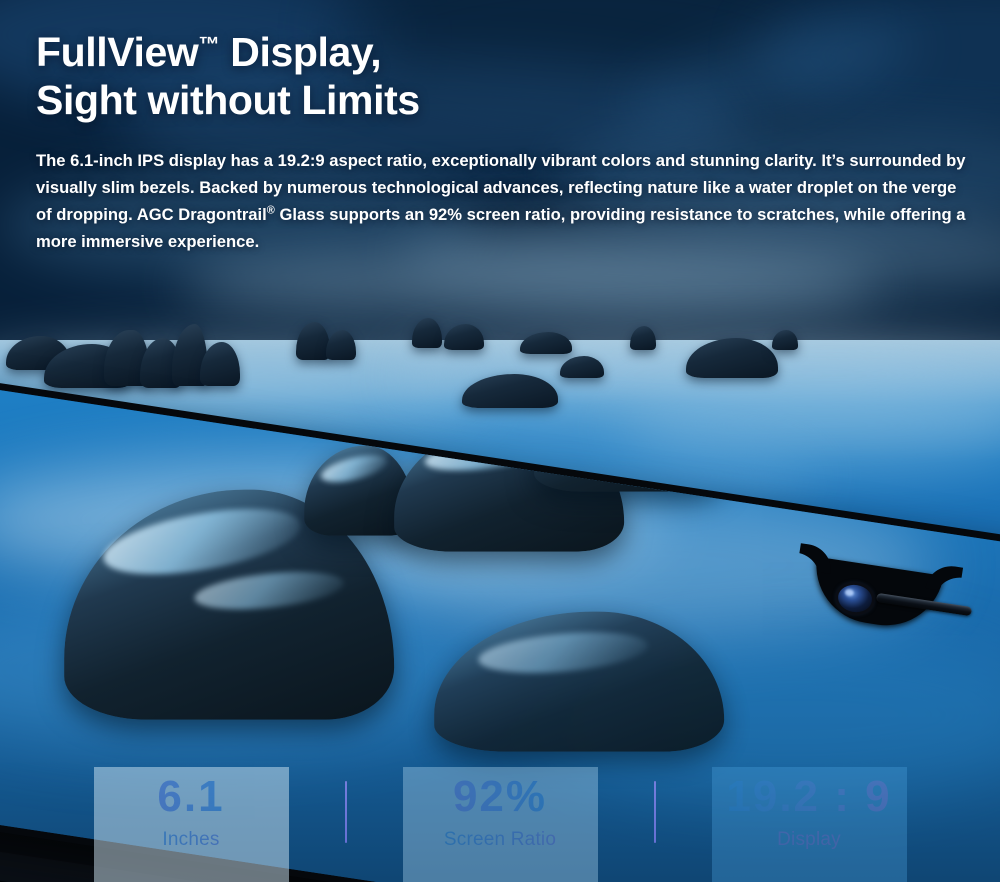 This screenshot has height=882, width=1000. What do you see at coordinates (629, 443) in the screenshot?
I see `midground-rock` at bounding box center [629, 443].